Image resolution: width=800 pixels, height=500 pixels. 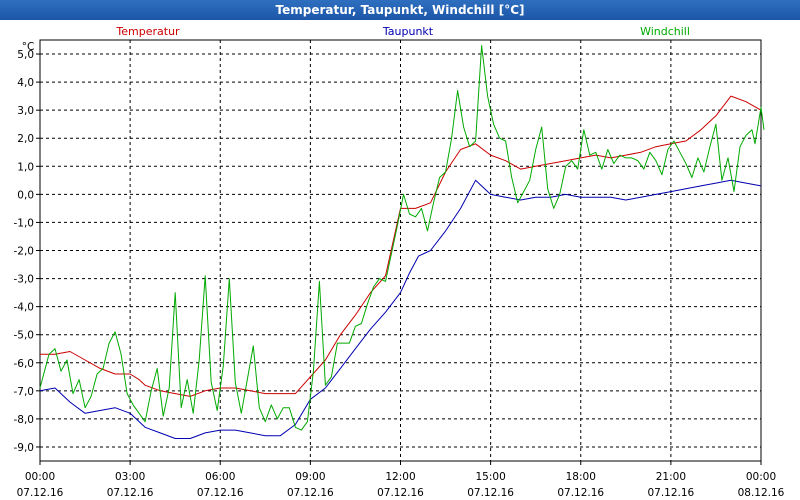 What do you see at coordinates (24, 364) in the screenshot?
I see `y-tick-label: -6,0` at bounding box center [24, 364].